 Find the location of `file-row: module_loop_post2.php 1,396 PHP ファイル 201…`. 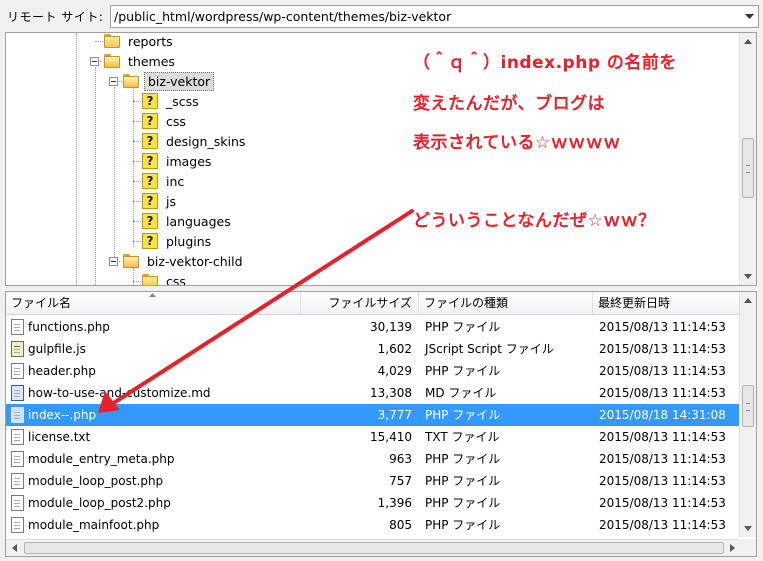

file-row: module_loop_post2.php 1,396 PHP ファイル 201… is located at coordinates (373, 503).